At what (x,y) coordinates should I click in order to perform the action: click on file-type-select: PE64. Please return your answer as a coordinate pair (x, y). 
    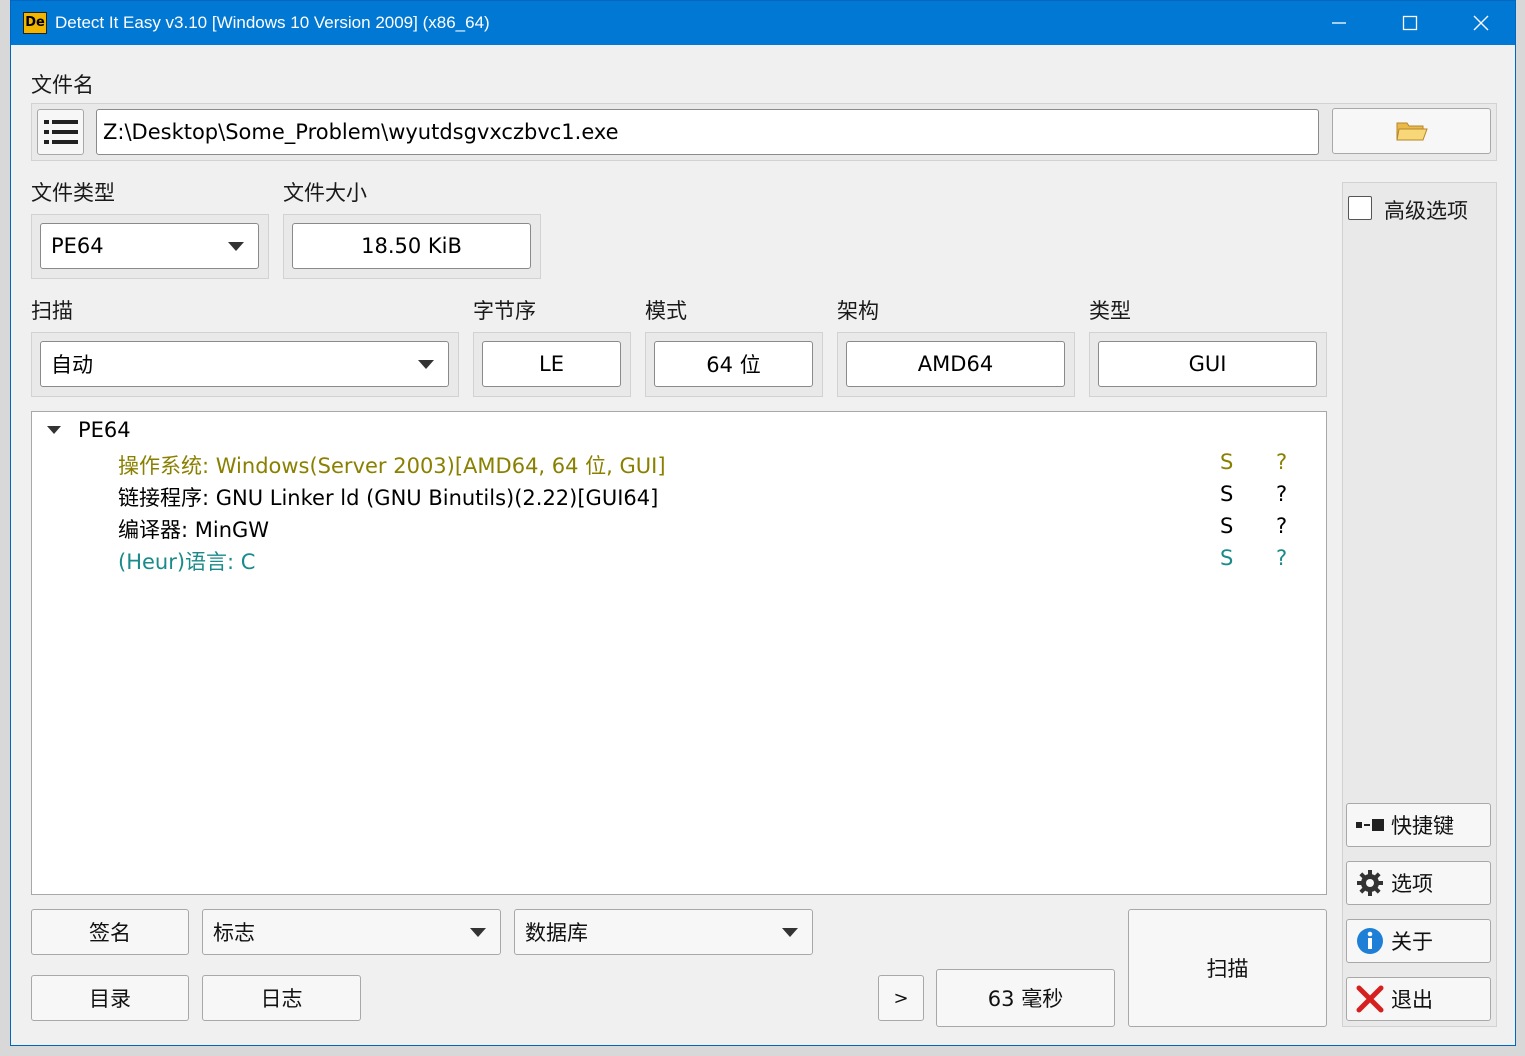
    Looking at the image, I should click on (149, 246).